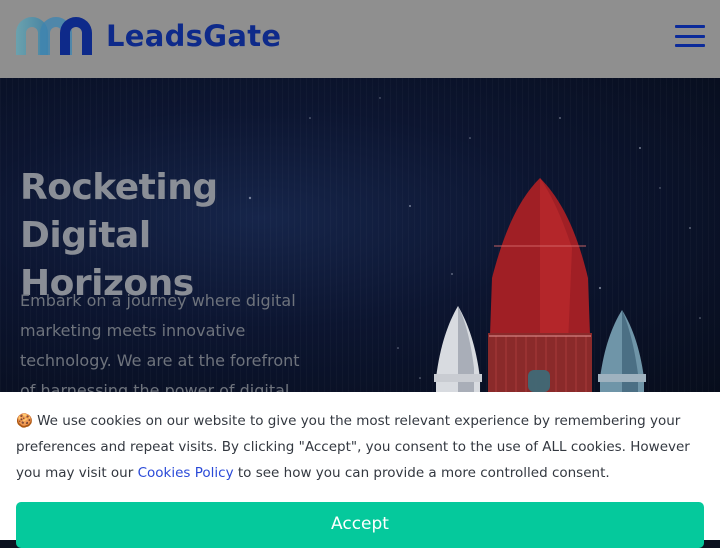 The height and width of the screenshot is (548, 720). I want to click on white-rocket-left, so click(458, 349).